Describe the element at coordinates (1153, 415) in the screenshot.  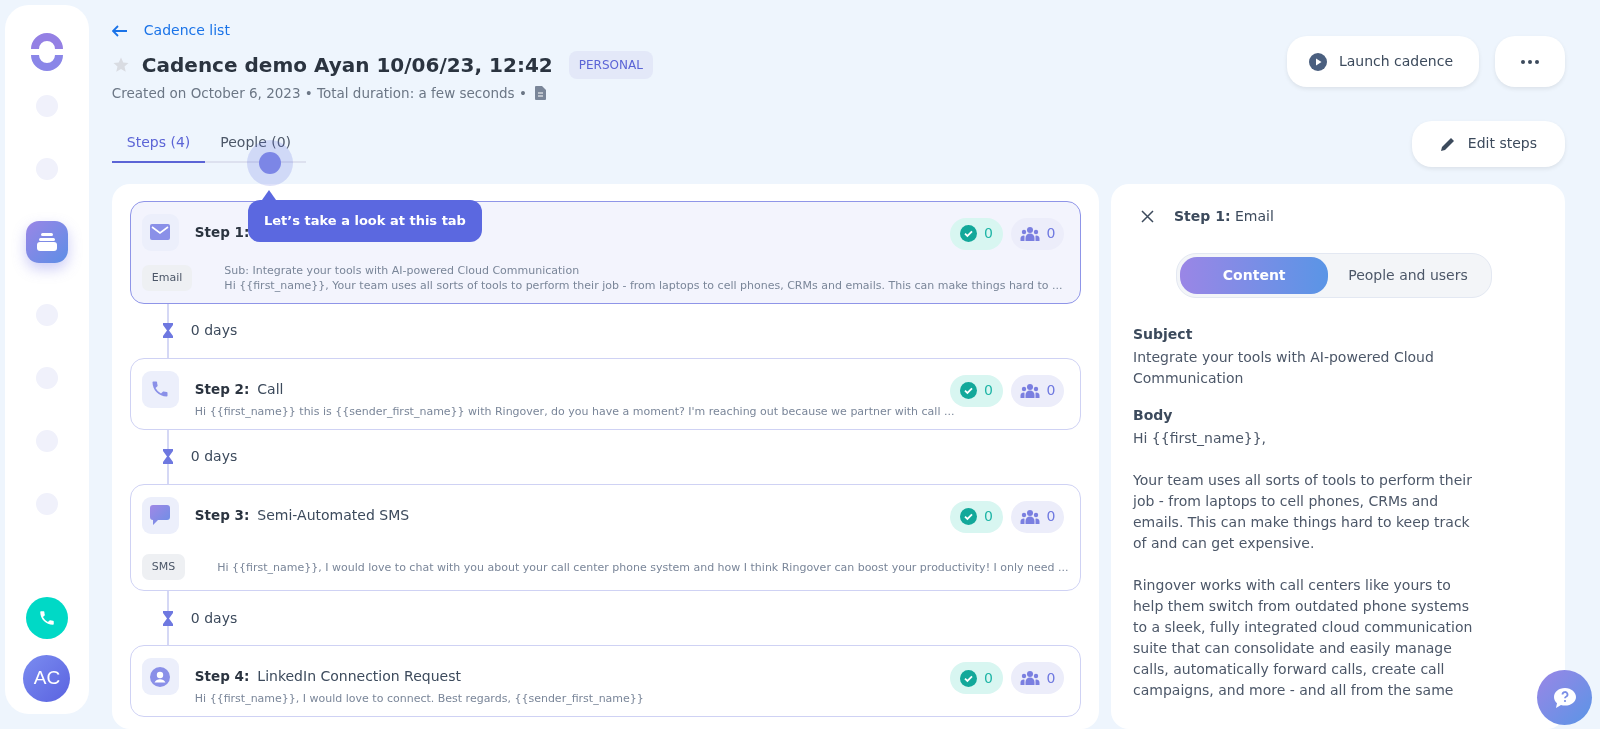
I see `body-label: Body` at that location.